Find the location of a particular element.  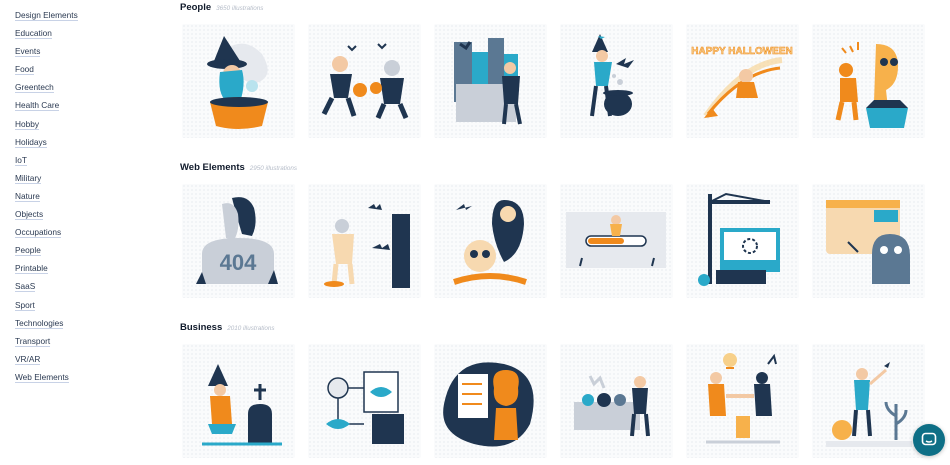

sidebar-item-label: Food is located at coordinates (24, 70).